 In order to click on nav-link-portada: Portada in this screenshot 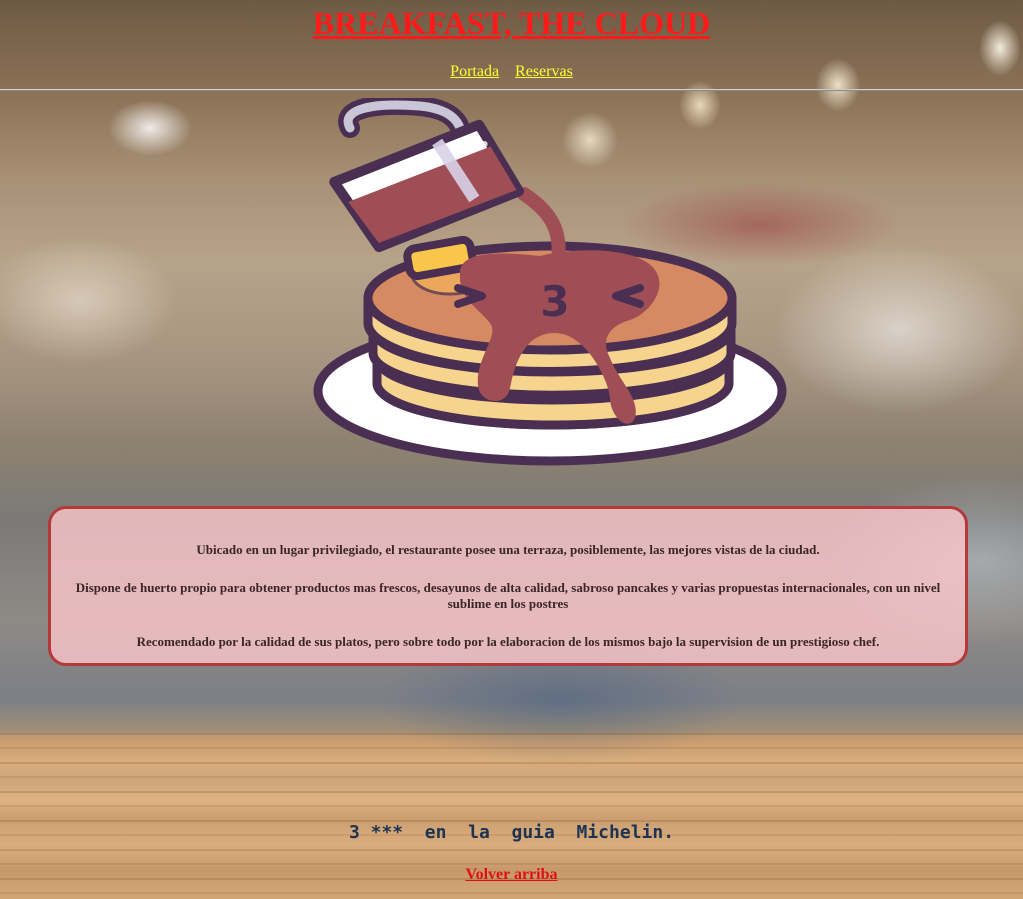, I will do `click(474, 71)`.